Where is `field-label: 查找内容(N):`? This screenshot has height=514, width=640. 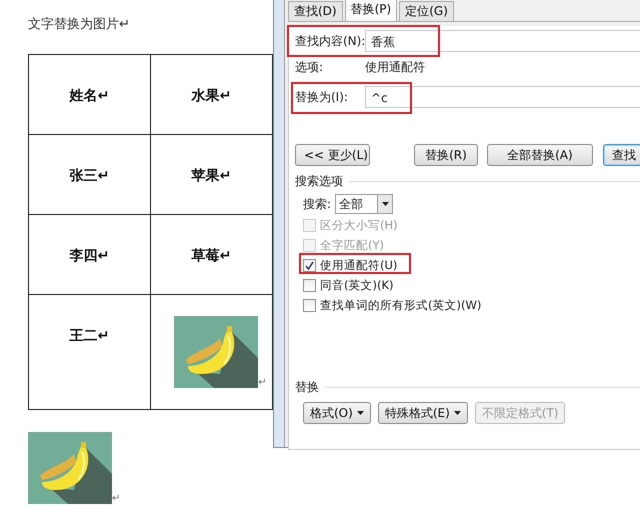
field-label: 查找内容(N): is located at coordinates (330, 41).